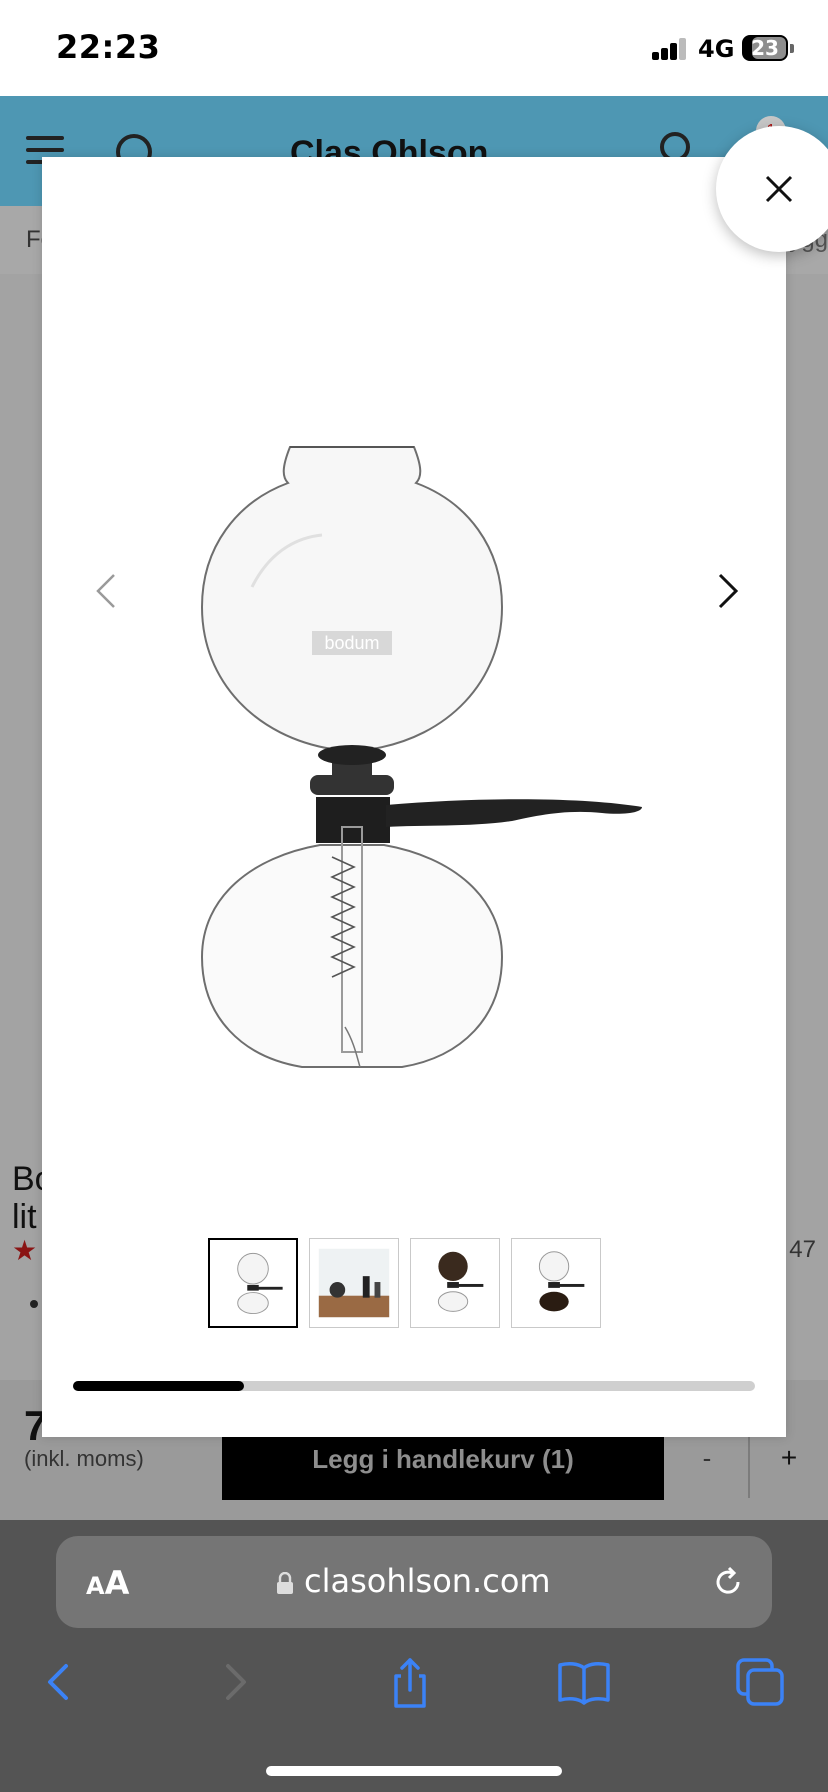 This screenshot has width=828, height=1792. Describe the element at coordinates (404, 1284) in the screenshot. I see `thumbnail-strip` at that location.